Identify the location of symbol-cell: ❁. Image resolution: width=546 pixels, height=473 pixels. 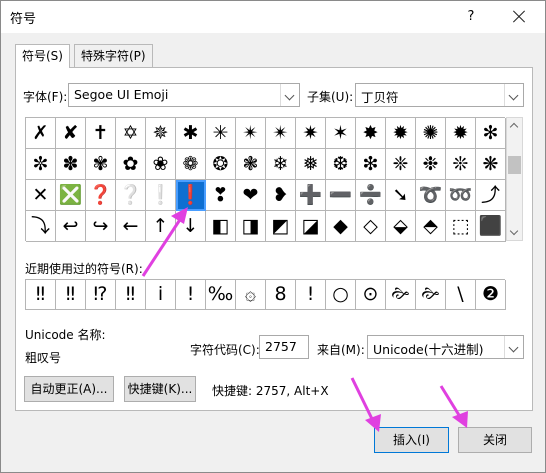
(191, 164).